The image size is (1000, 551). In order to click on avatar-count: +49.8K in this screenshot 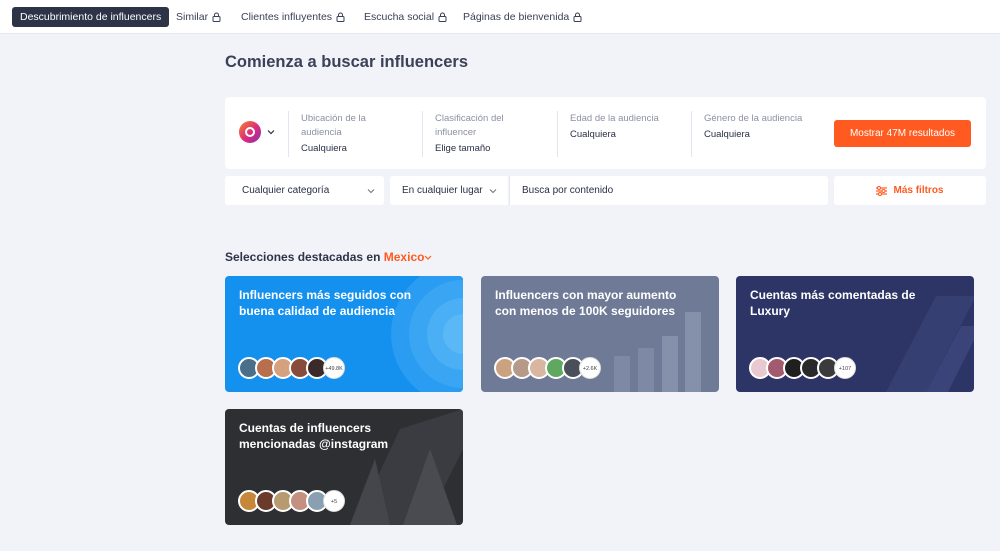, I will do `click(334, 368)`.